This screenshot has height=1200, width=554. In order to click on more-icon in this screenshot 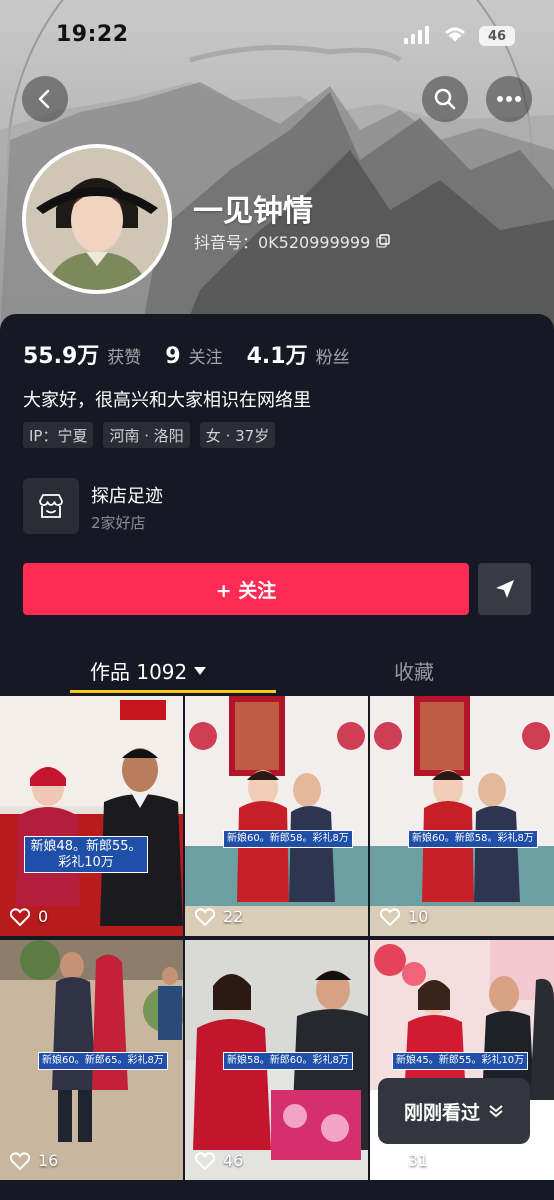, I will do `click(509, 99)`.